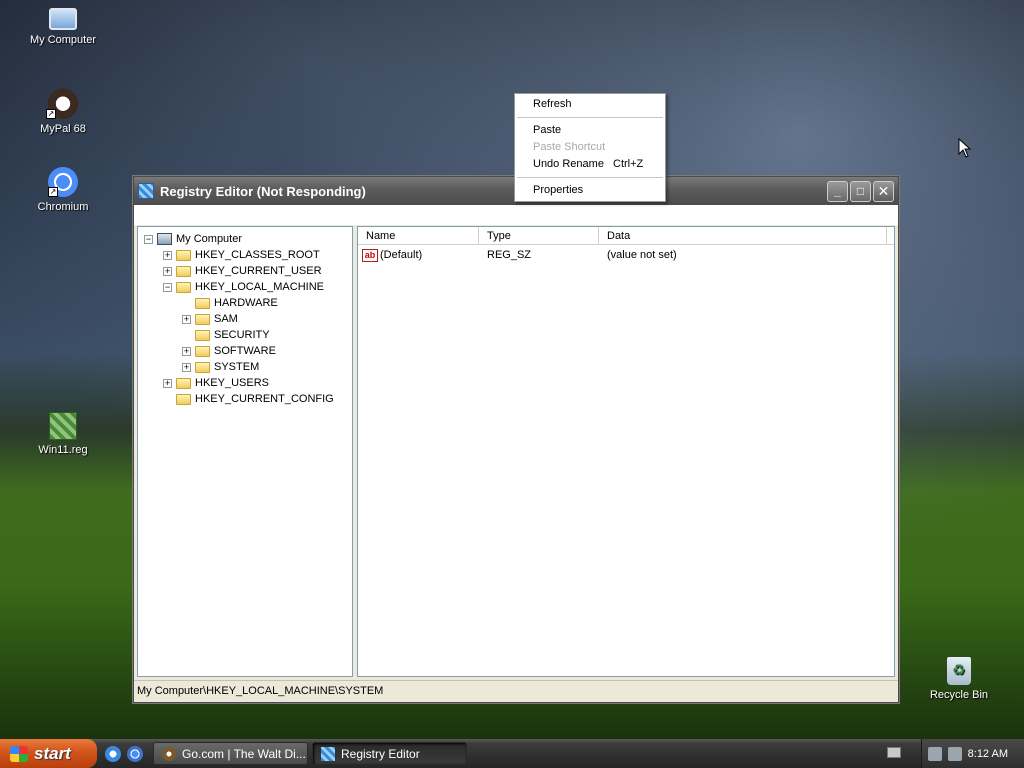  I want to click on tree-item-hardware: HARDWARE, so click(248, 303).